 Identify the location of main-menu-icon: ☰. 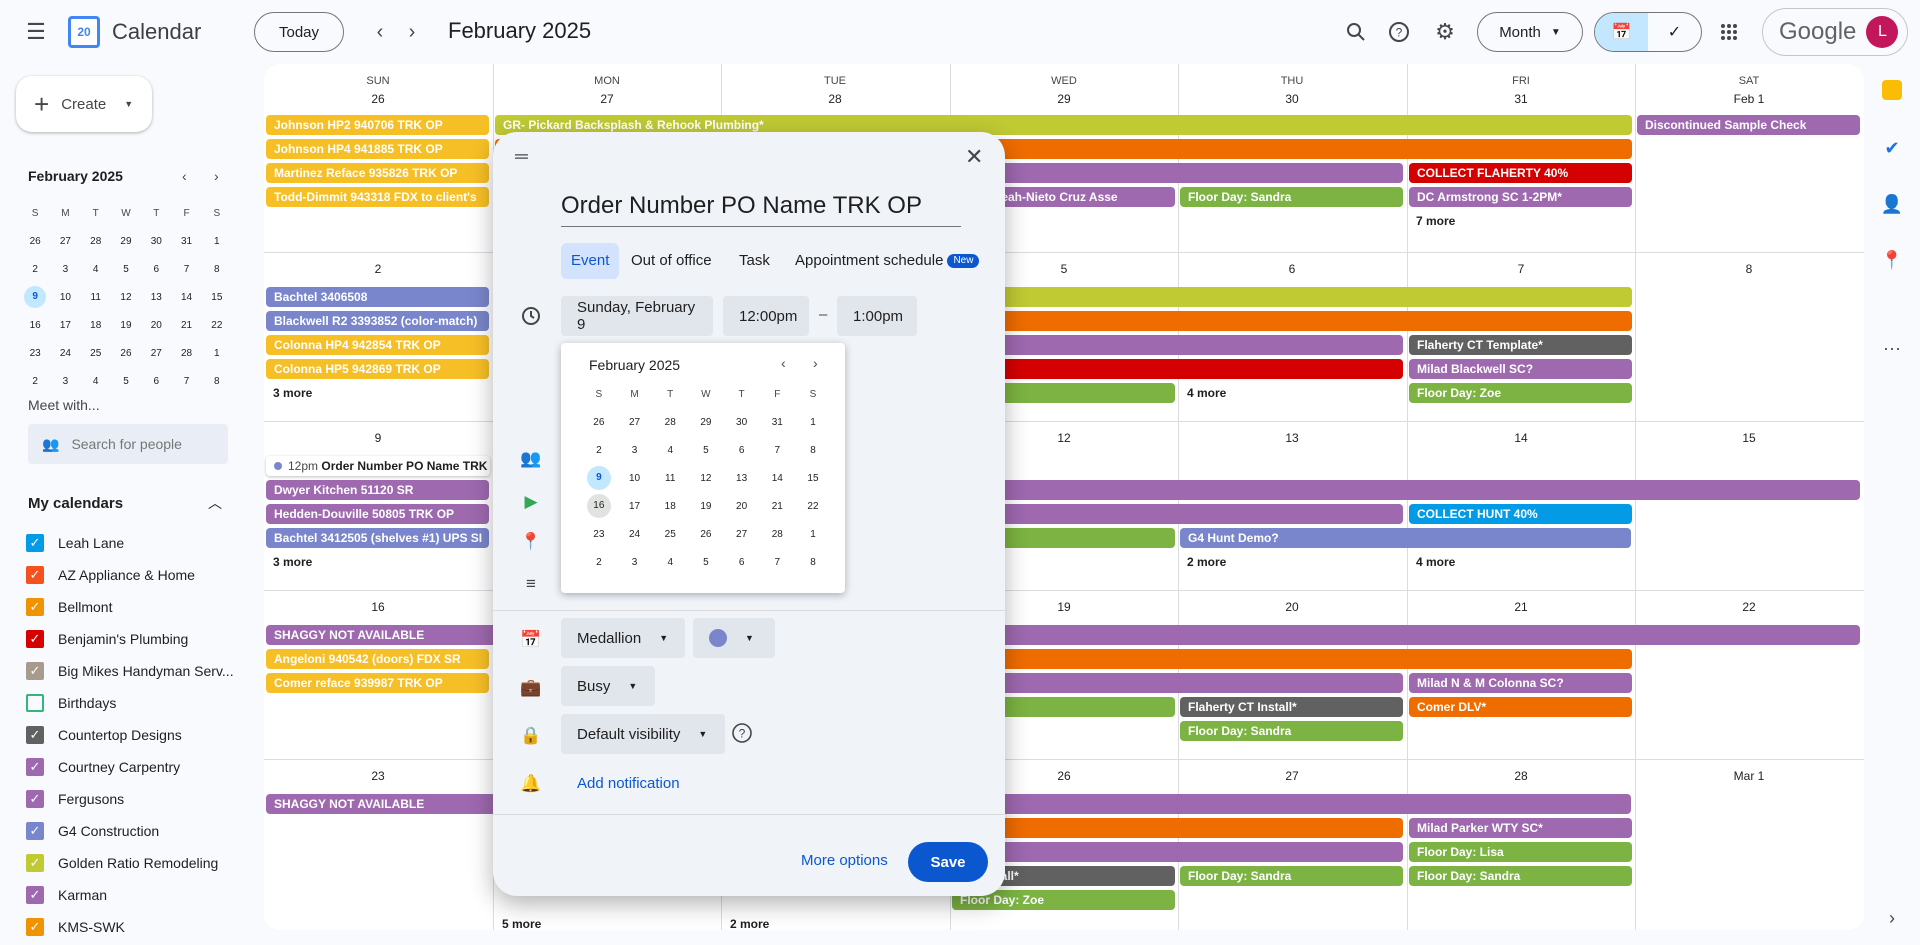
(36, 32).